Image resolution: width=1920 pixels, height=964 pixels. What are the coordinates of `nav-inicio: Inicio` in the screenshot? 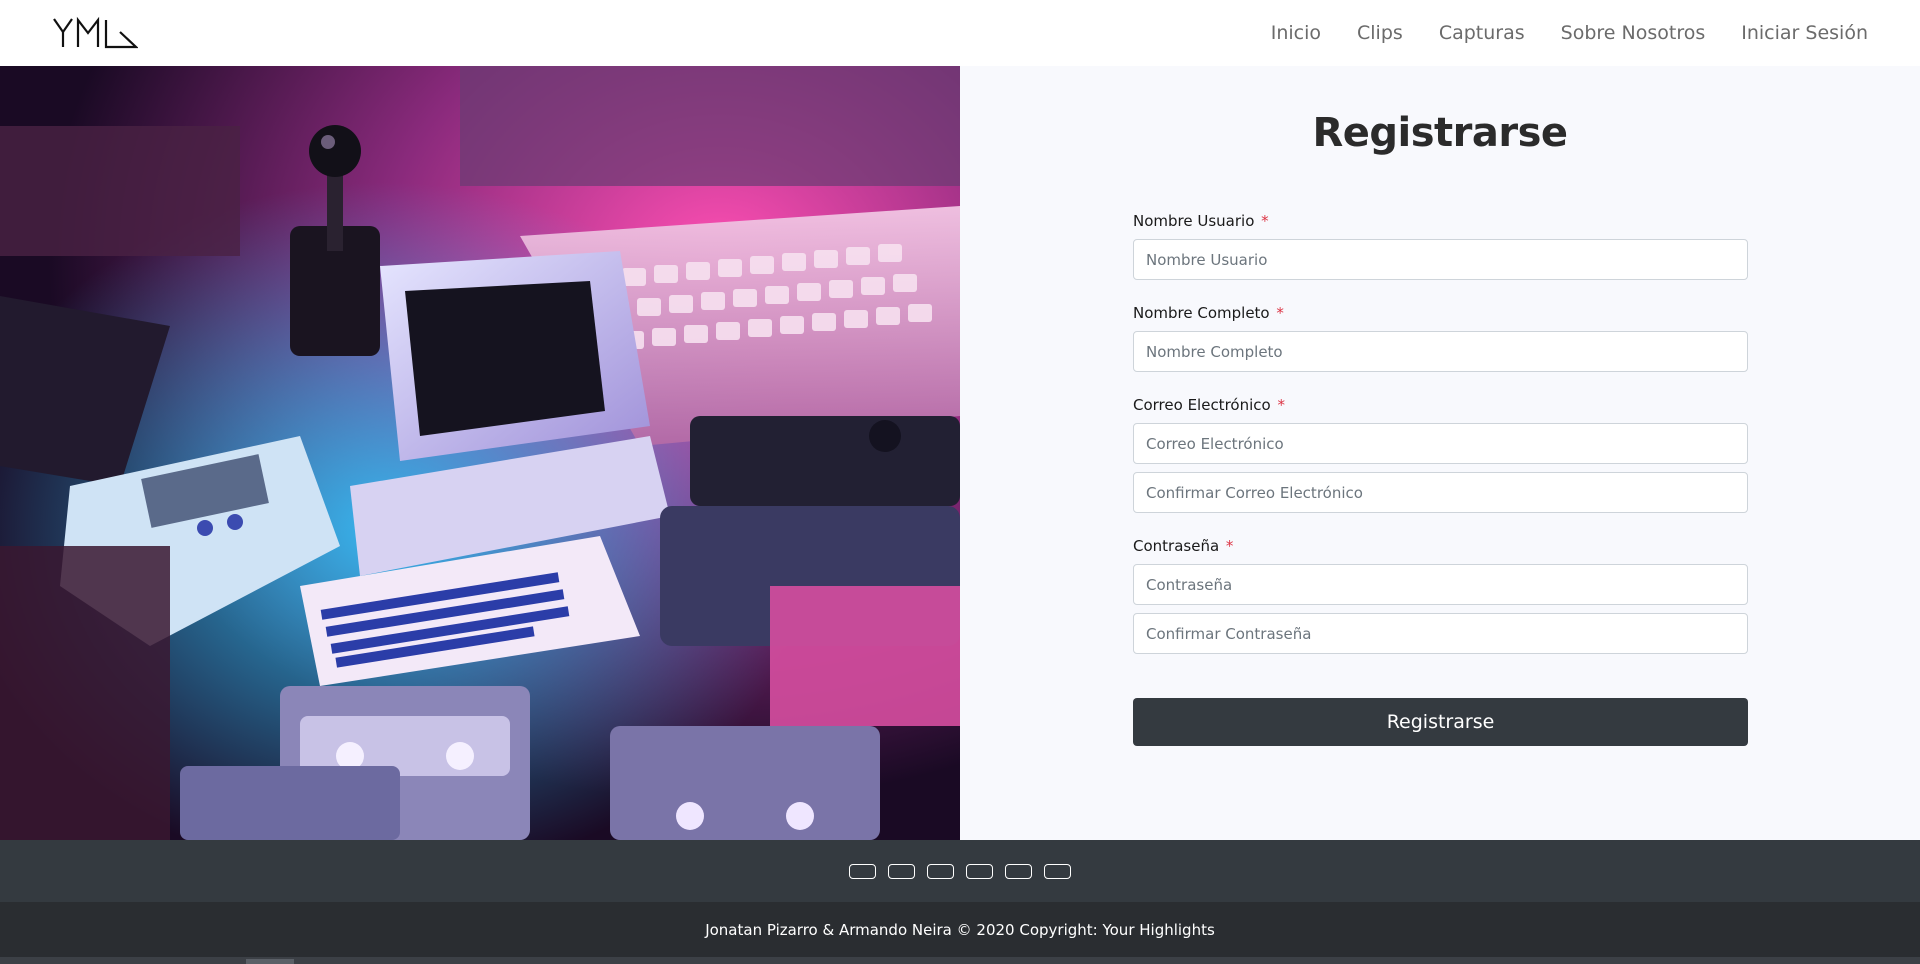 It's located at (1296, 33).